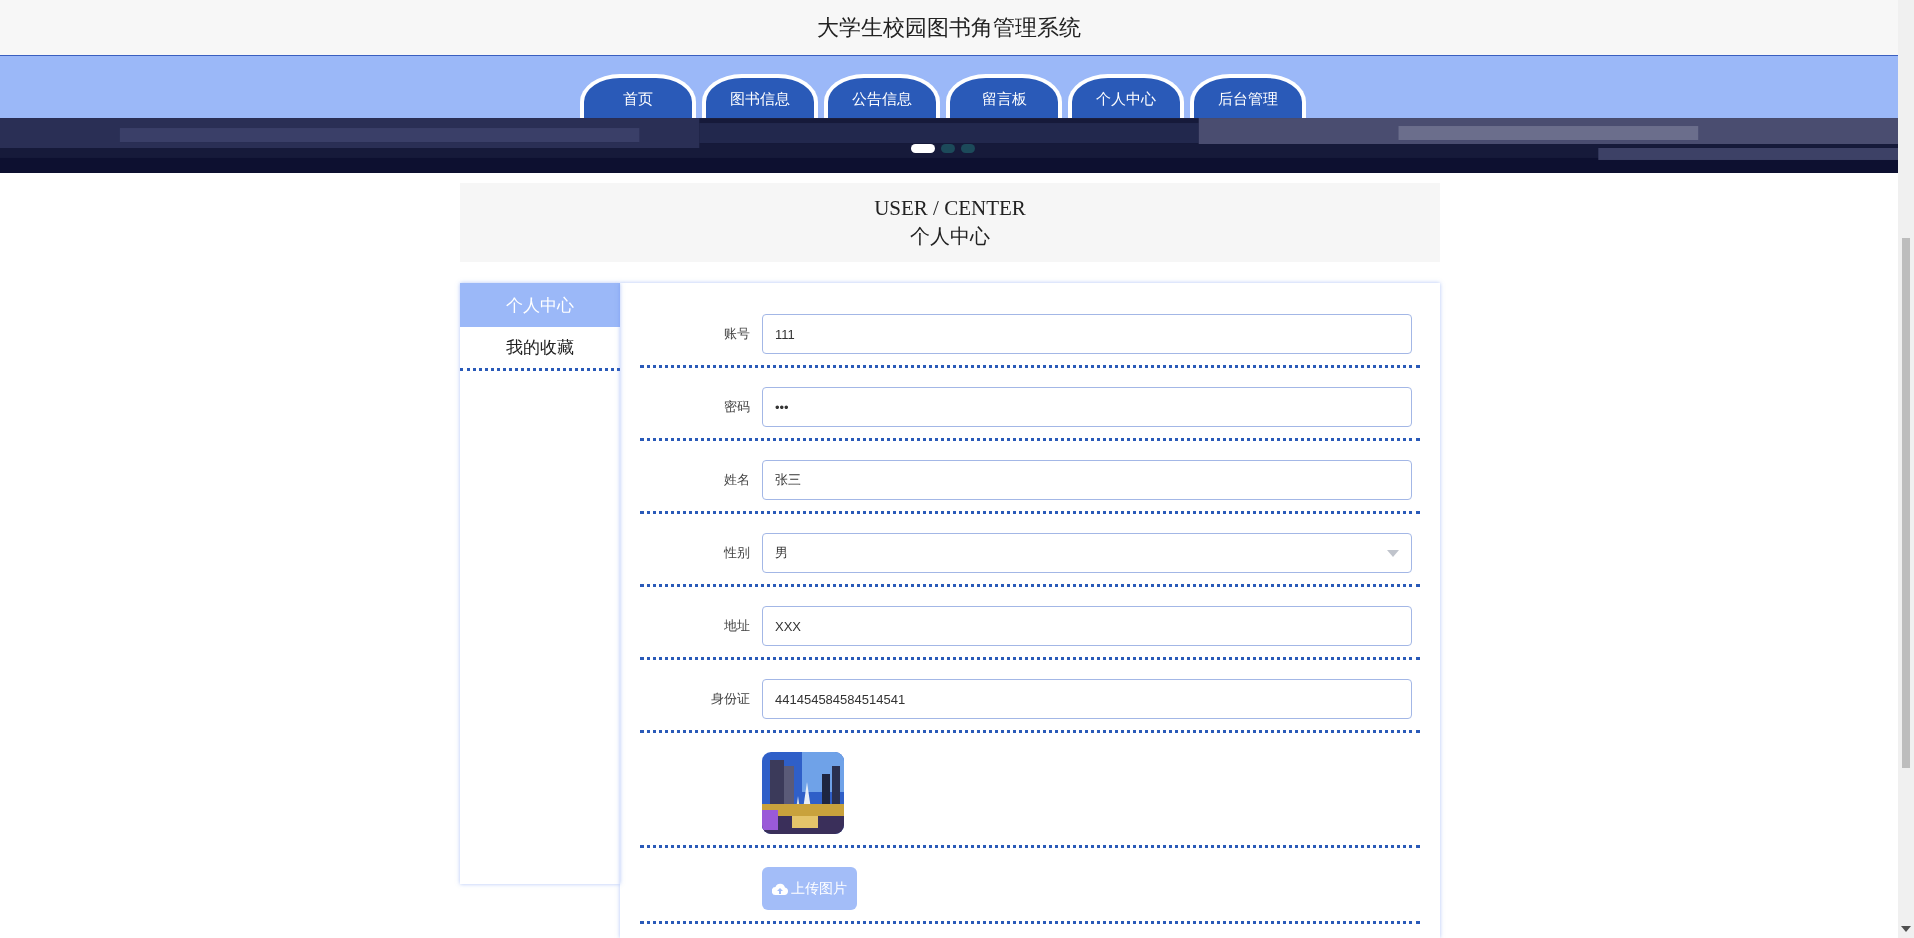  Describe the element at coordinates (737, 333) in the screenshot. I see `field-label: 账号` at that location.